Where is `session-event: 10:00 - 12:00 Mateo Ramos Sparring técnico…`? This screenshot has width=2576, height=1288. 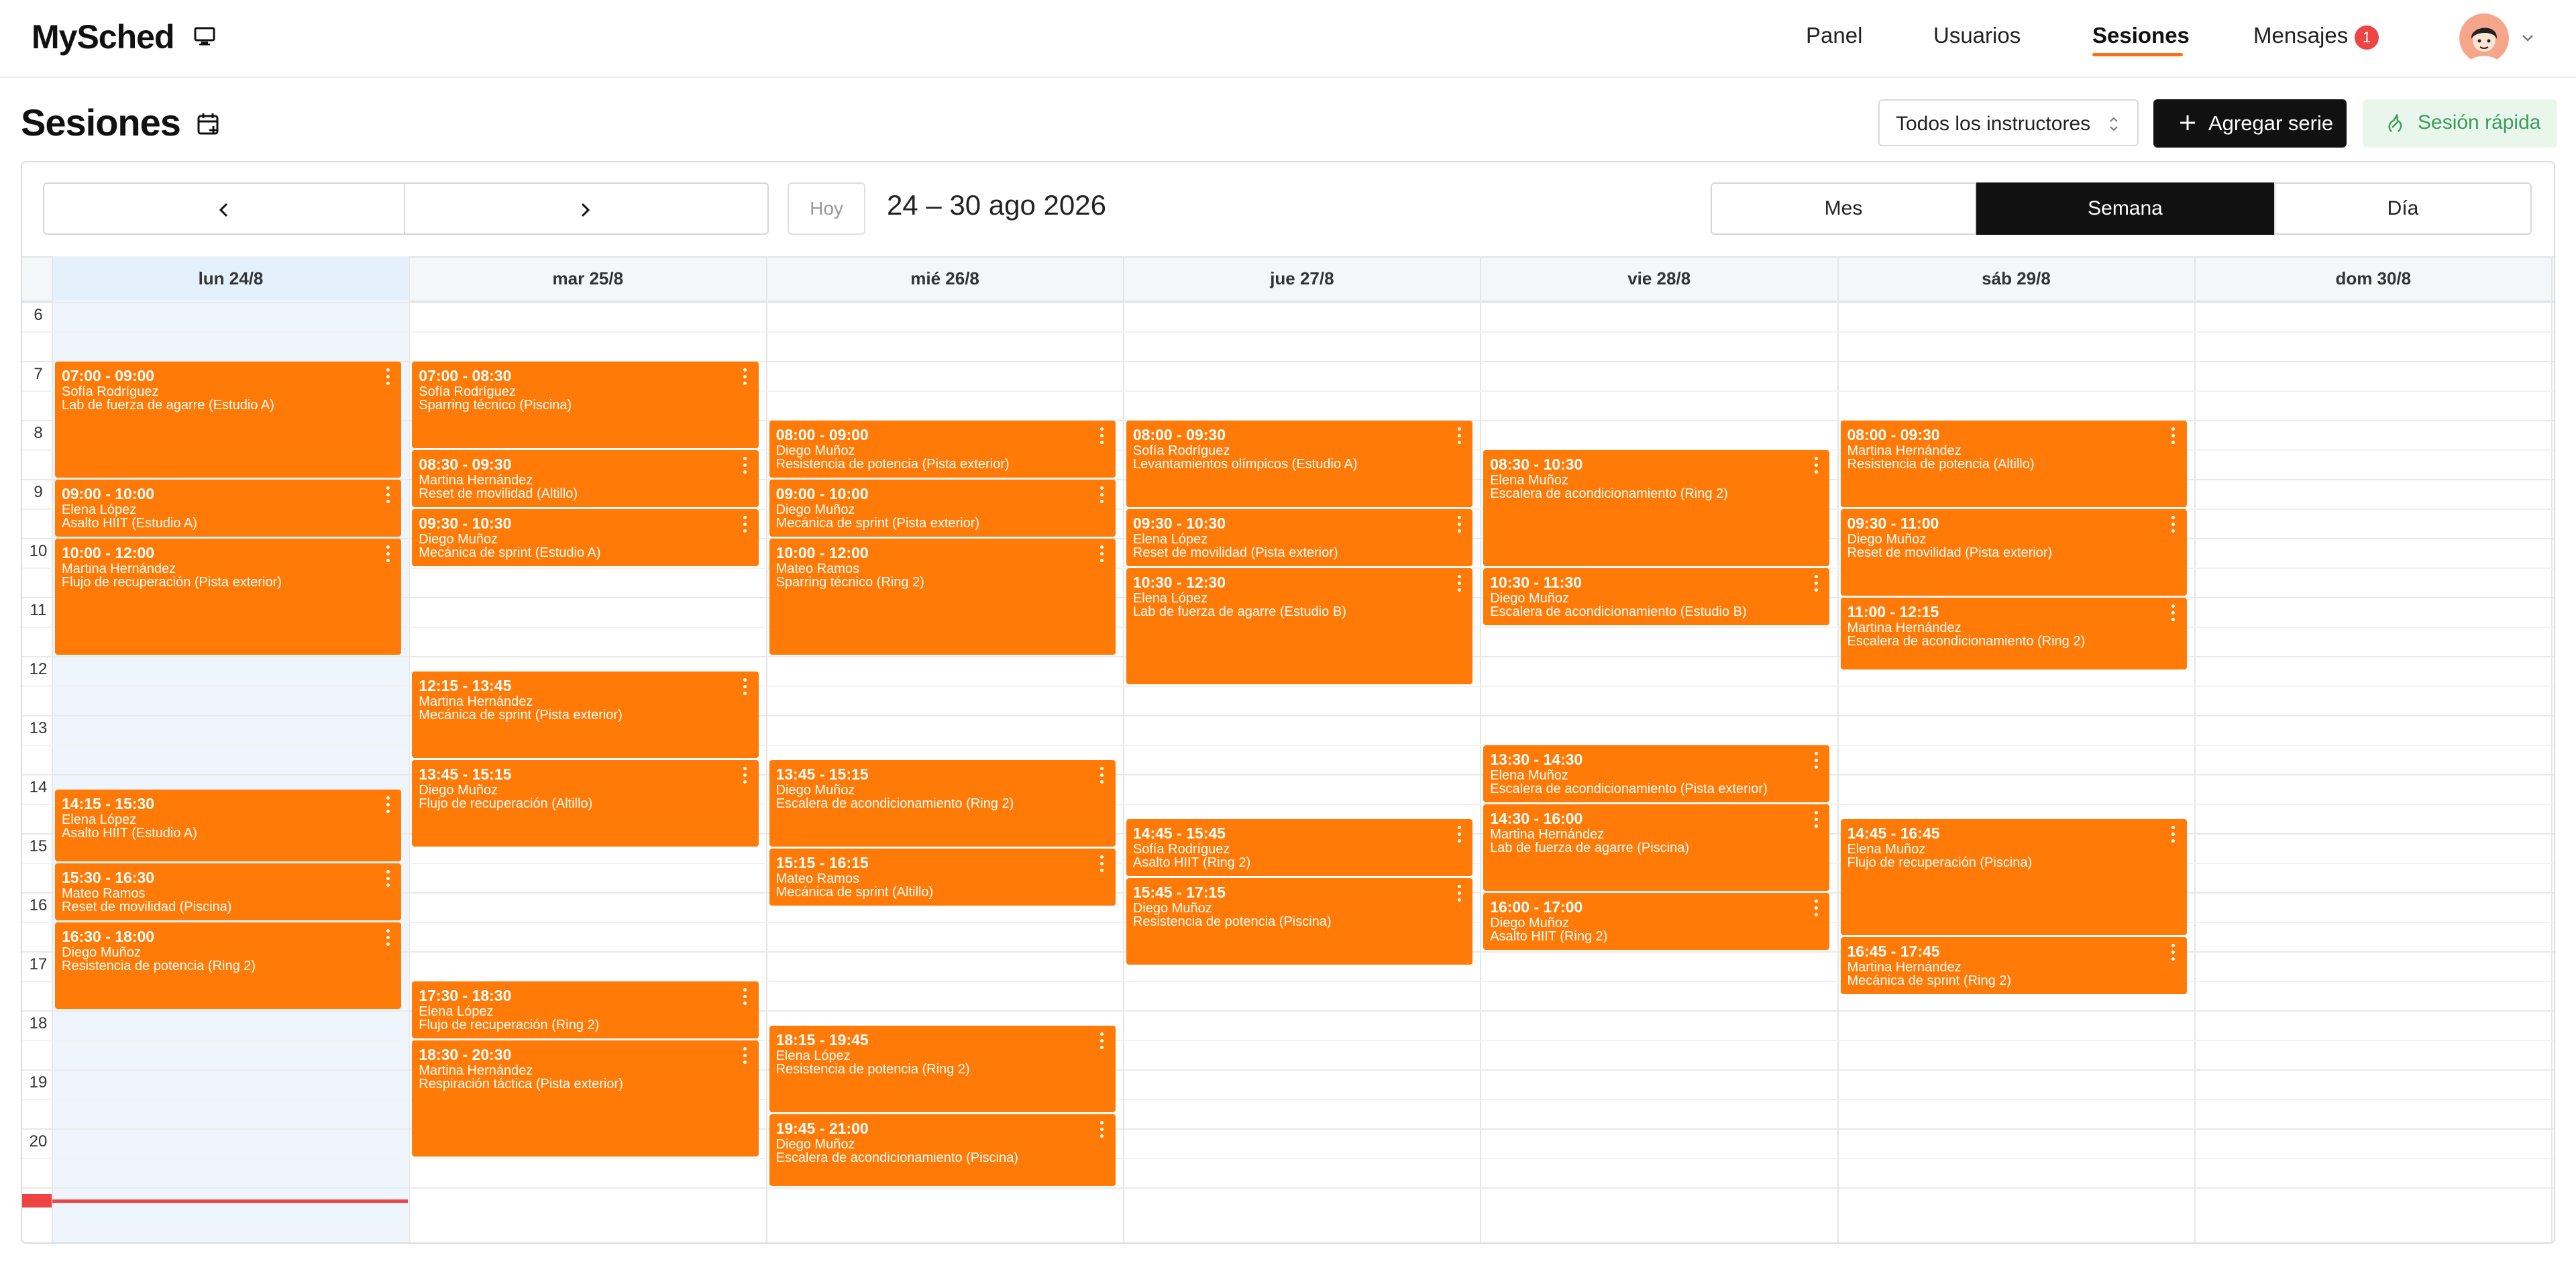
session-event: 10:00 - 12:00 Mateo Ramos Sparring técnico… is located at coordinates (942, 597).